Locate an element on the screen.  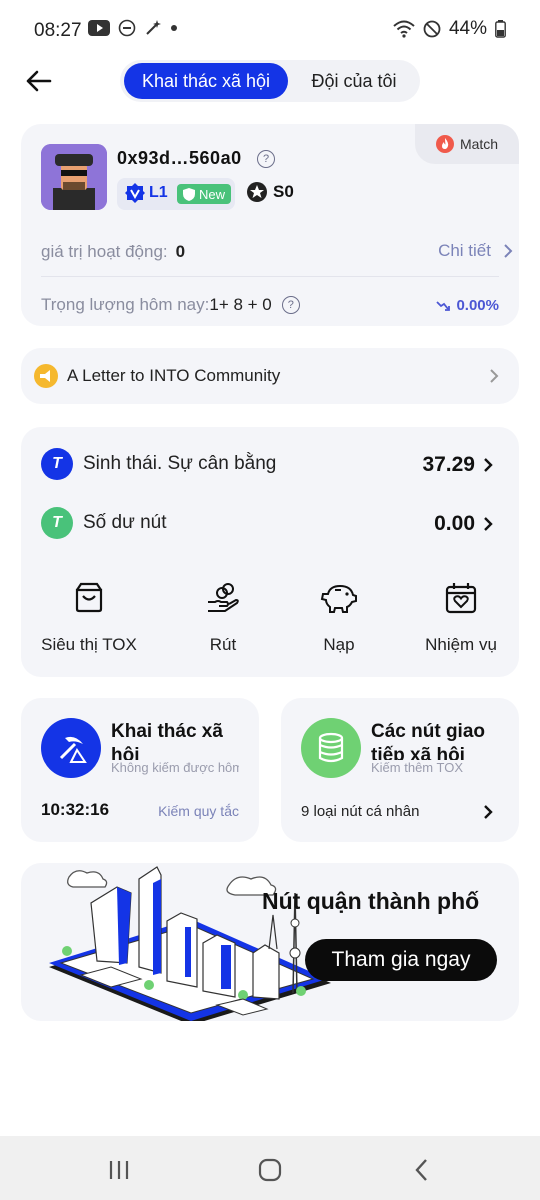
tab-switcher: Khai thác xã hội Đội của tôi is located at coordinates (270, 81).